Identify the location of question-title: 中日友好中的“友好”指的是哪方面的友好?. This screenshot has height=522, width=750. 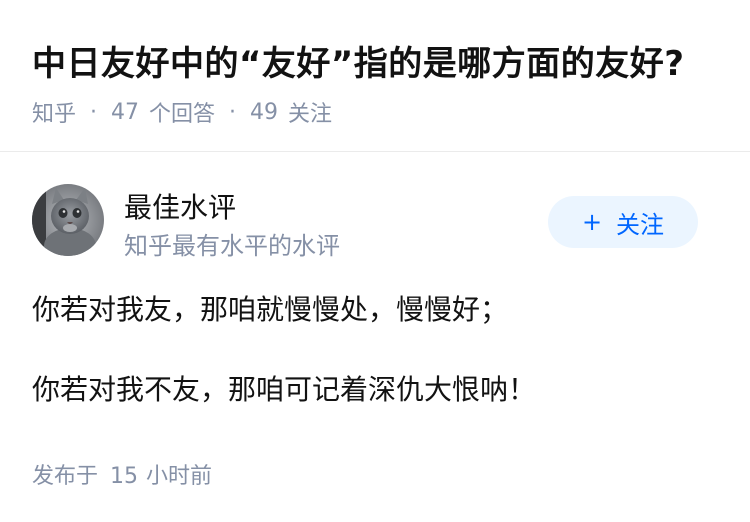
(358, 60).